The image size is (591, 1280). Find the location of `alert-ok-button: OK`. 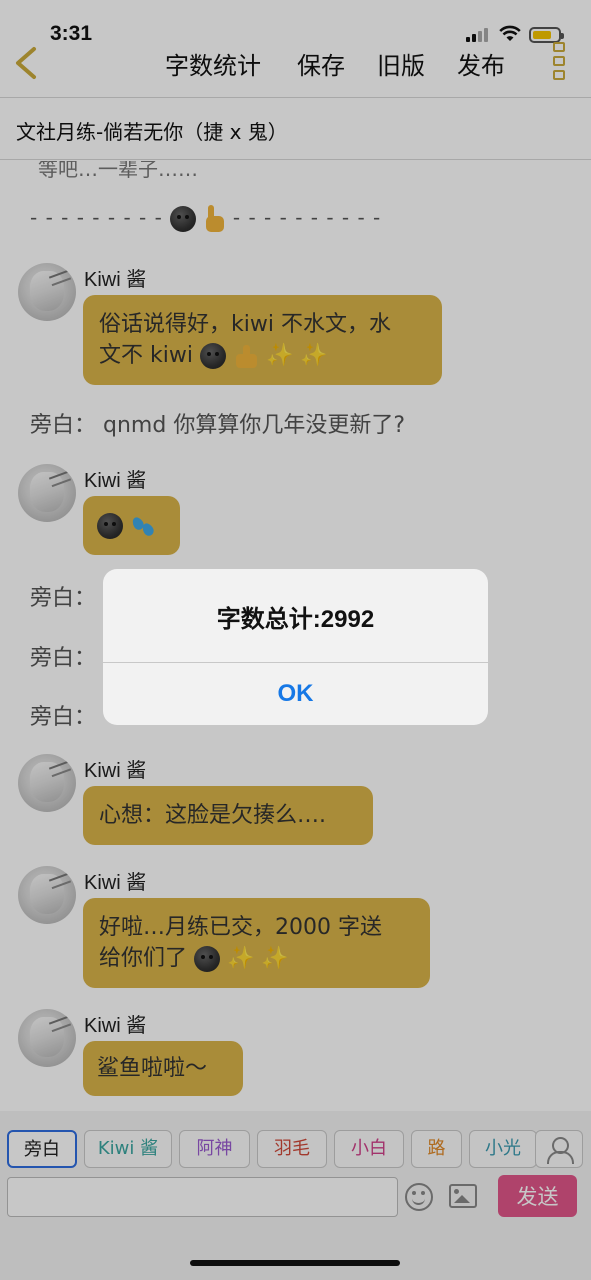

alert-ok-button: OK is located at coordinates (295, 694).